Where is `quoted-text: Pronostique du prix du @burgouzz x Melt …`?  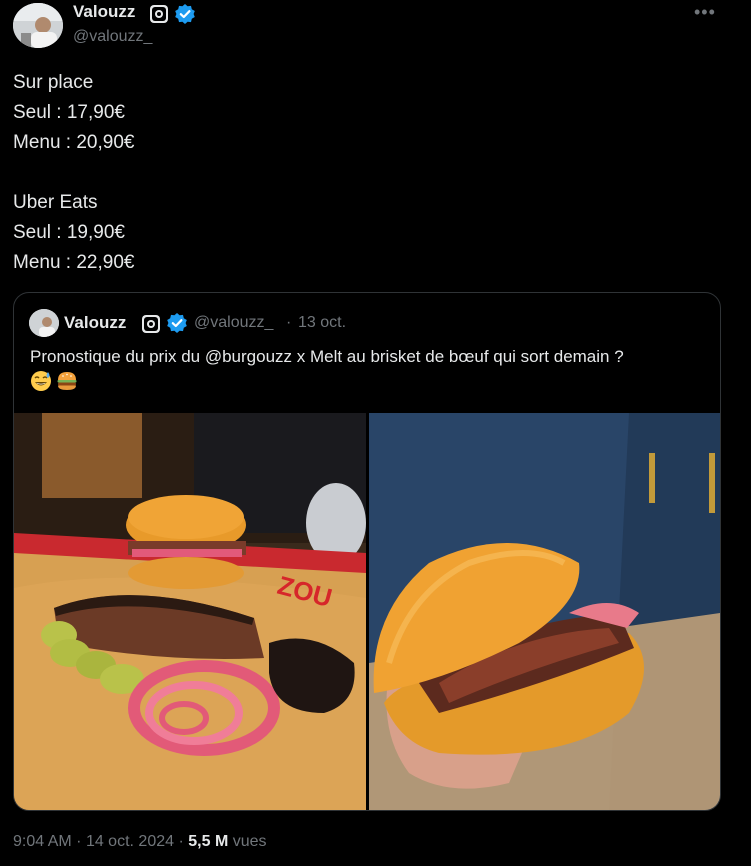
quoted-text: Pronostique du prix du @burgouzz x Melt … is located at coordinates (327, 356).